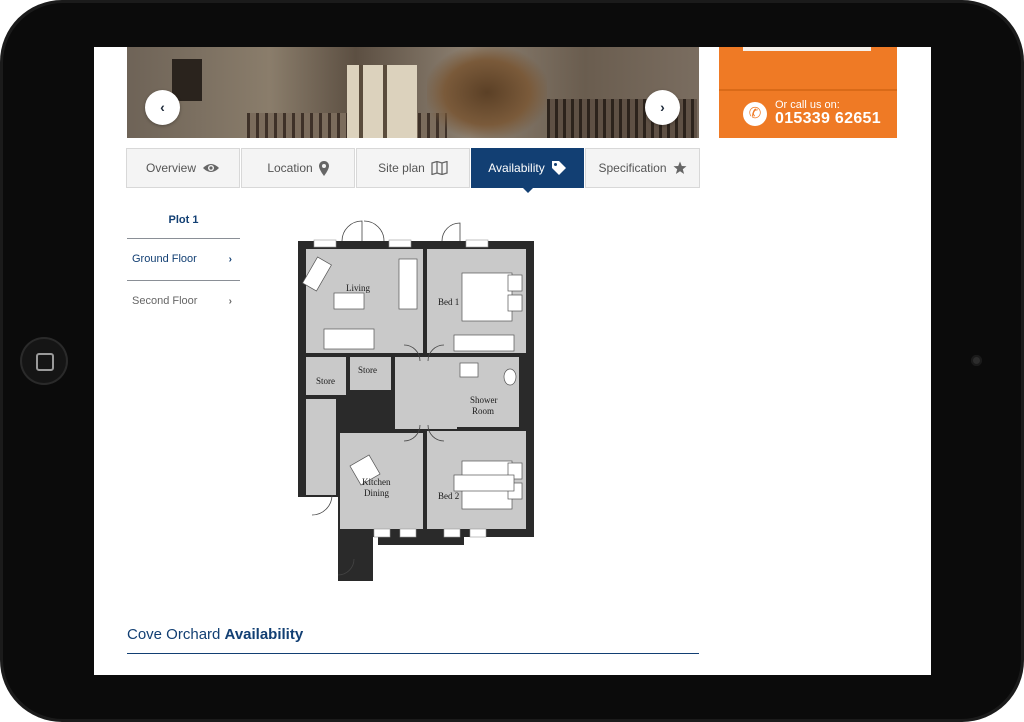  What do you see at coordinates (164, 259) in the screenshot?
I see `floor-label: Ground Floor` at bounding box center [164, 259].